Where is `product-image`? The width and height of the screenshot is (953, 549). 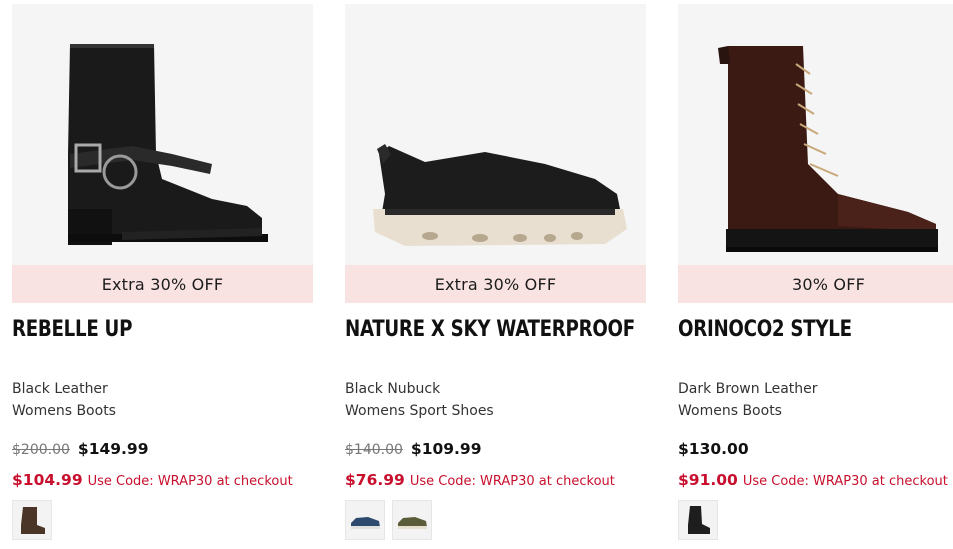
product-image is located at coordinates (815, 134).